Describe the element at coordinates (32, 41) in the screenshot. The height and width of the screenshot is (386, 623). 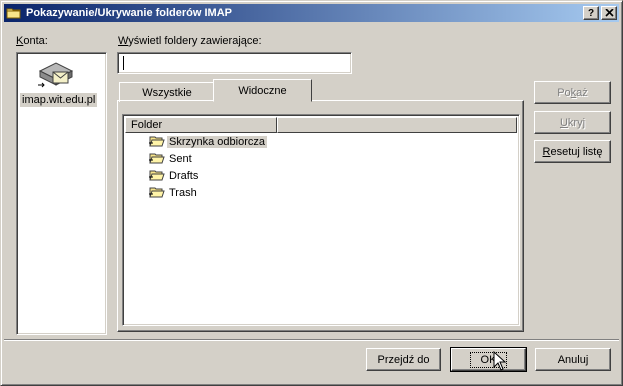
I see `accounts-label: Konta:` at that location.